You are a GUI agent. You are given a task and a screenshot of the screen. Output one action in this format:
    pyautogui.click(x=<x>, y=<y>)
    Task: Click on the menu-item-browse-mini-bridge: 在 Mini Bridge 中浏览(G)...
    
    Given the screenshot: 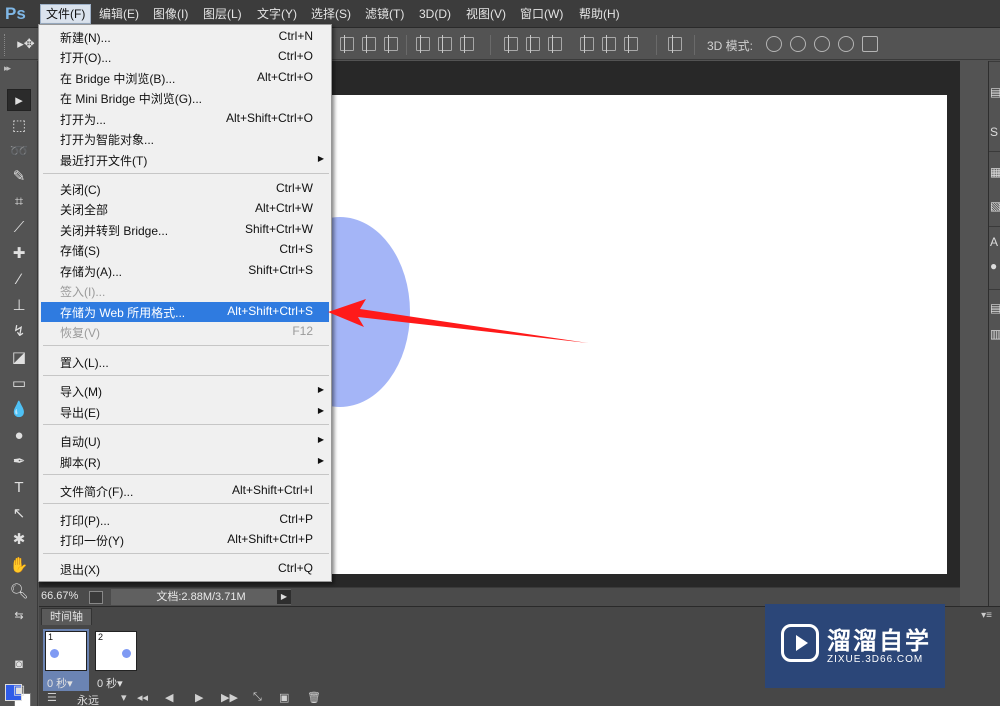 What is the action you would take?
    pyautogui.click(x=185, y=98)
    